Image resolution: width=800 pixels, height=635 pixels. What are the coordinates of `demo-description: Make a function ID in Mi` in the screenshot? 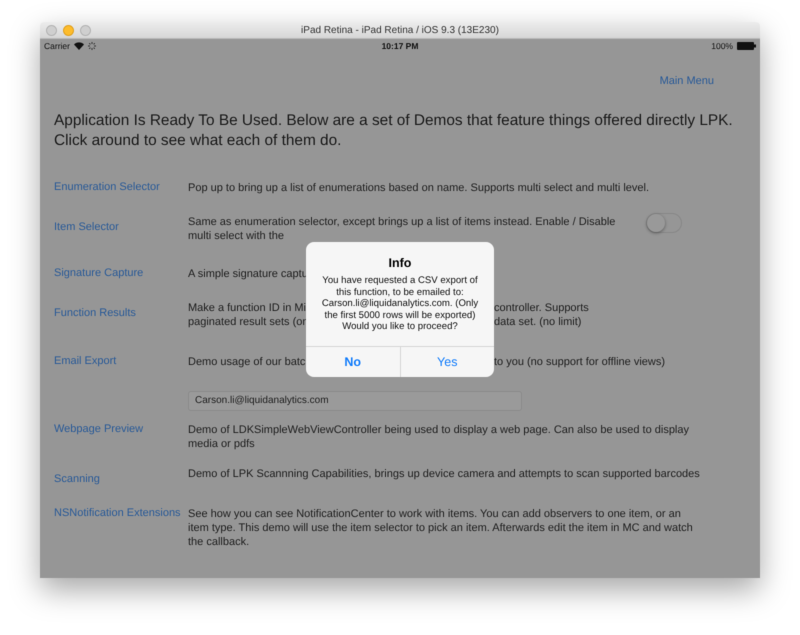 It's located at (247, 308).